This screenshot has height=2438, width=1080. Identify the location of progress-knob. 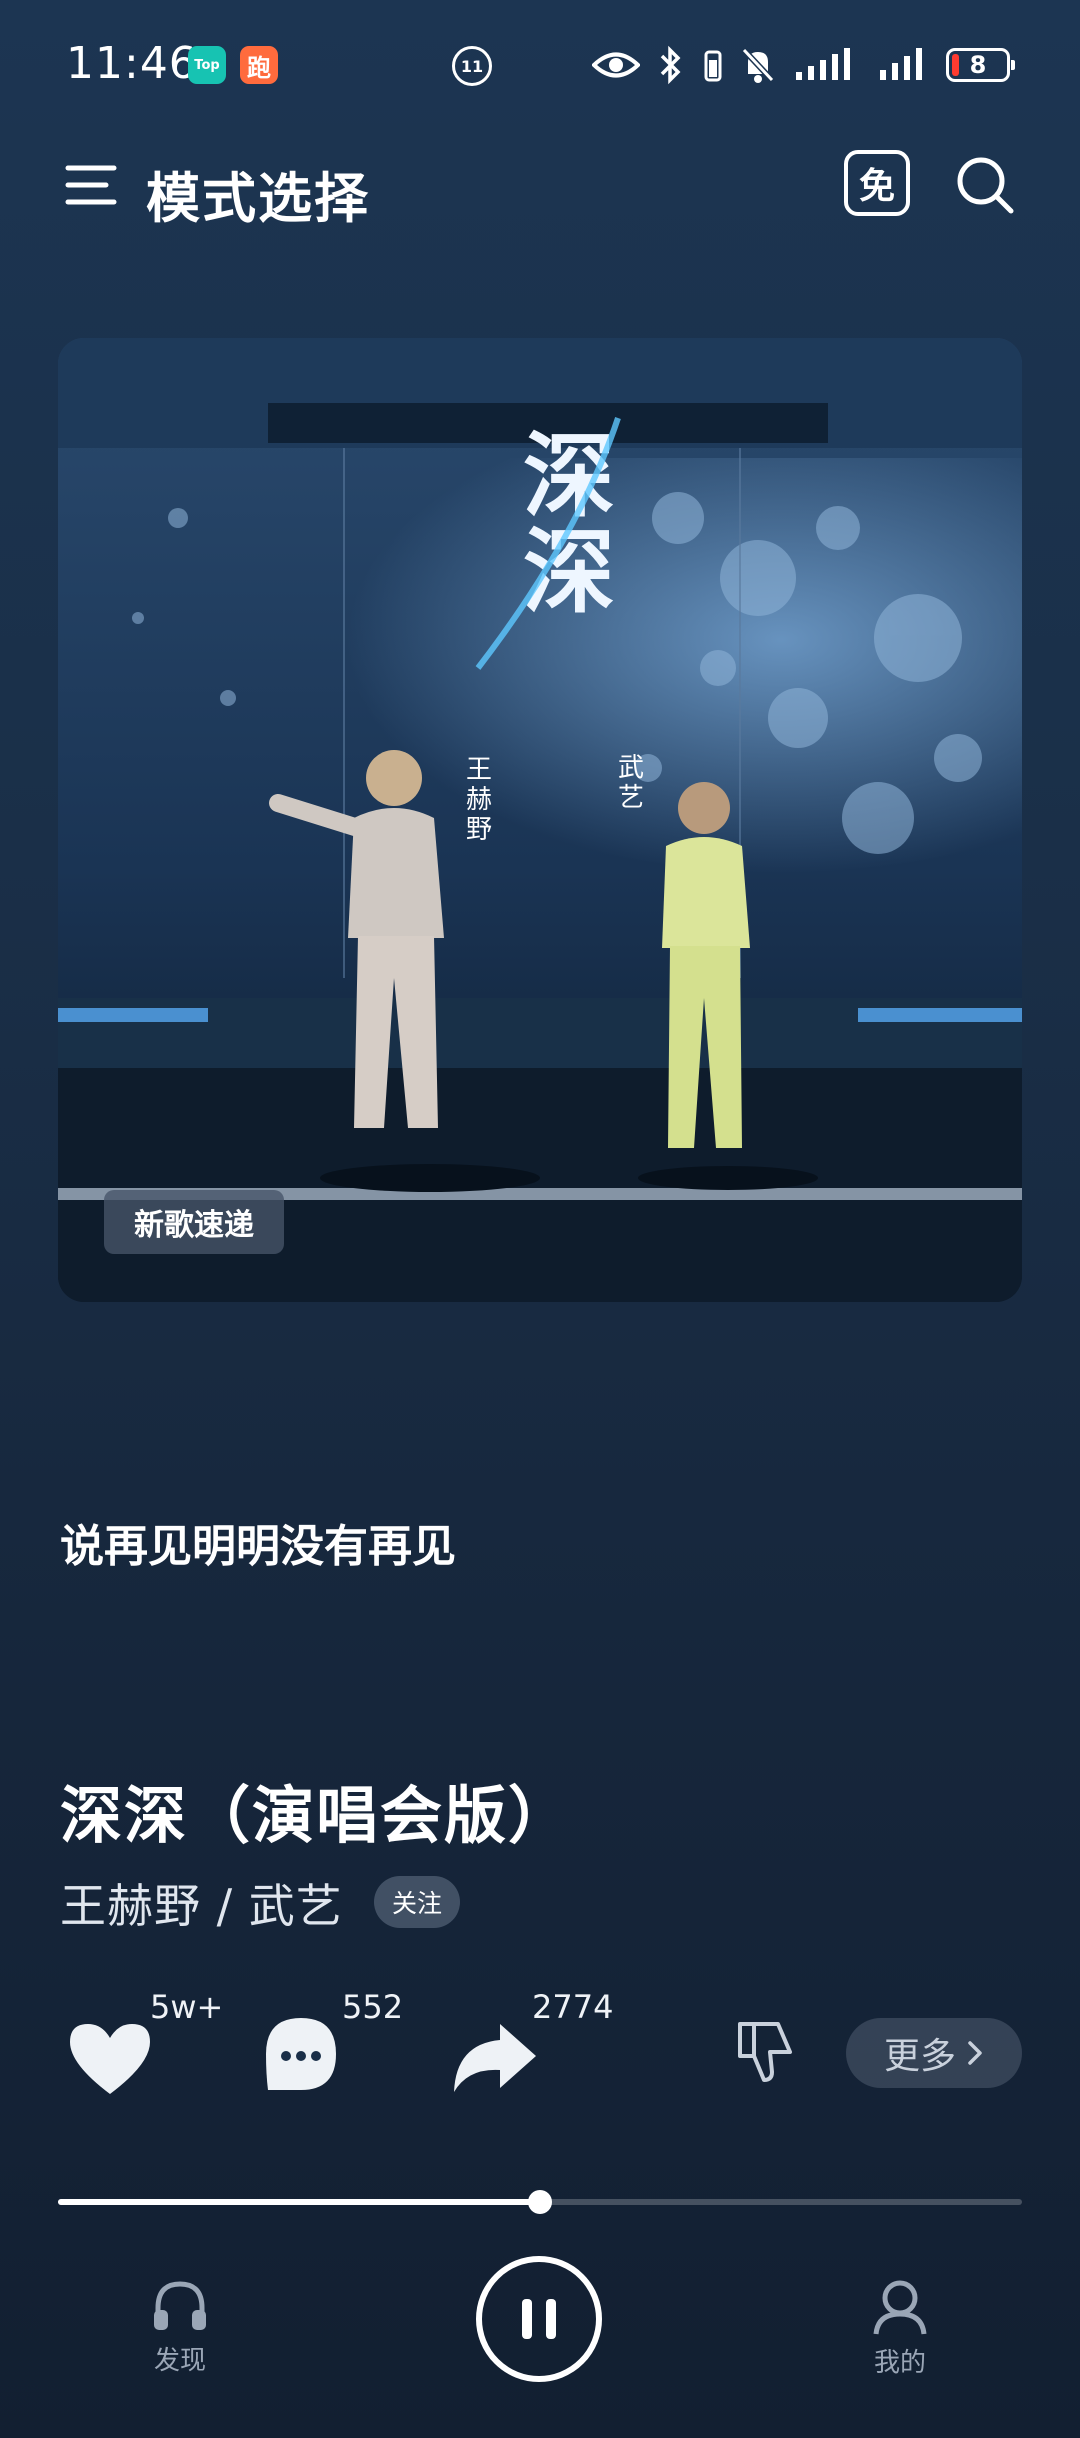
(540, 2202).